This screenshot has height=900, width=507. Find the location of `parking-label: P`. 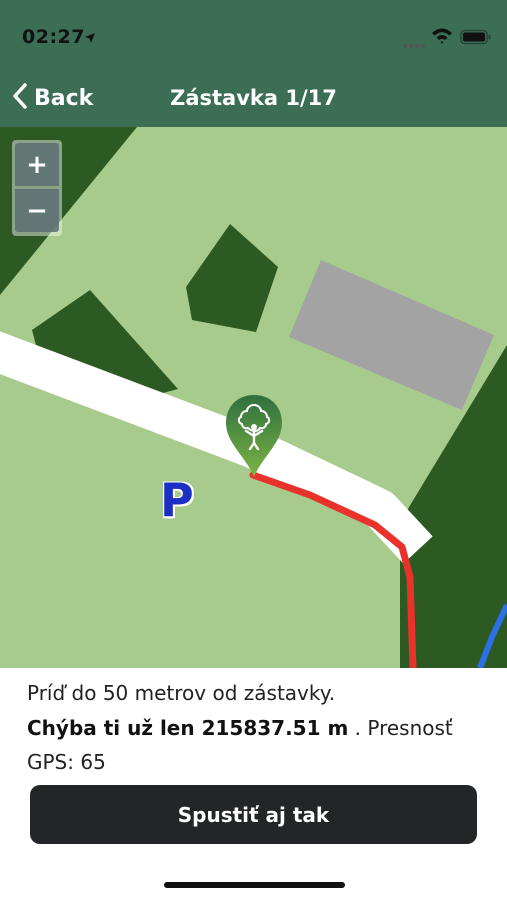

parking-label: P is located at coordinates (177, 500).